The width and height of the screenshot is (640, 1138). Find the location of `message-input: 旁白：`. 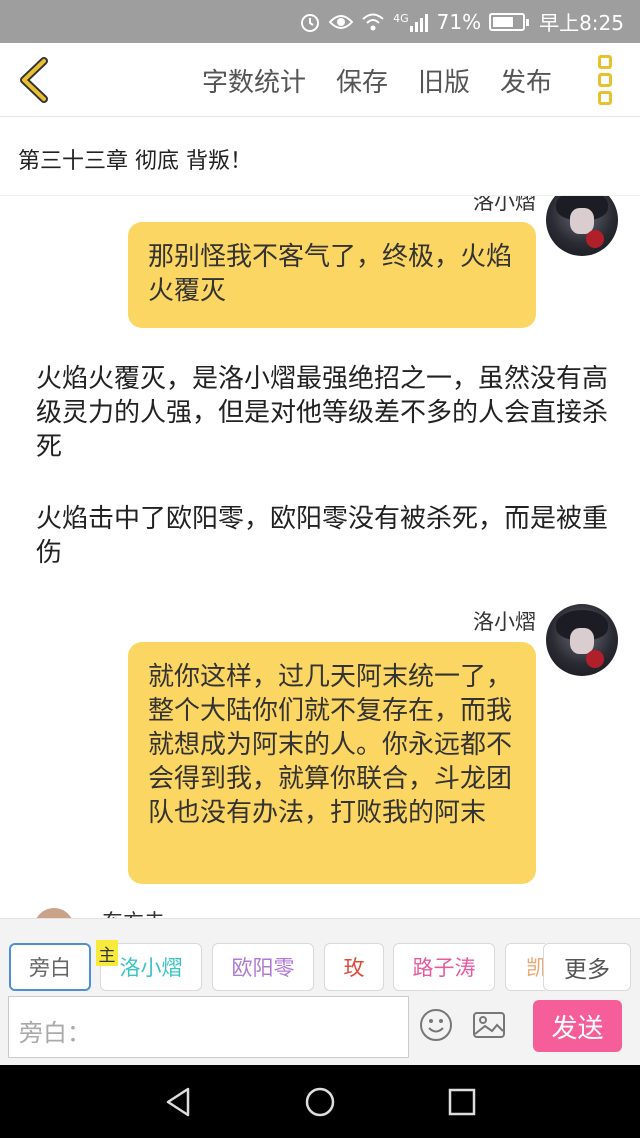

message-input: 旁白： is located at coordinates (208, 1027).